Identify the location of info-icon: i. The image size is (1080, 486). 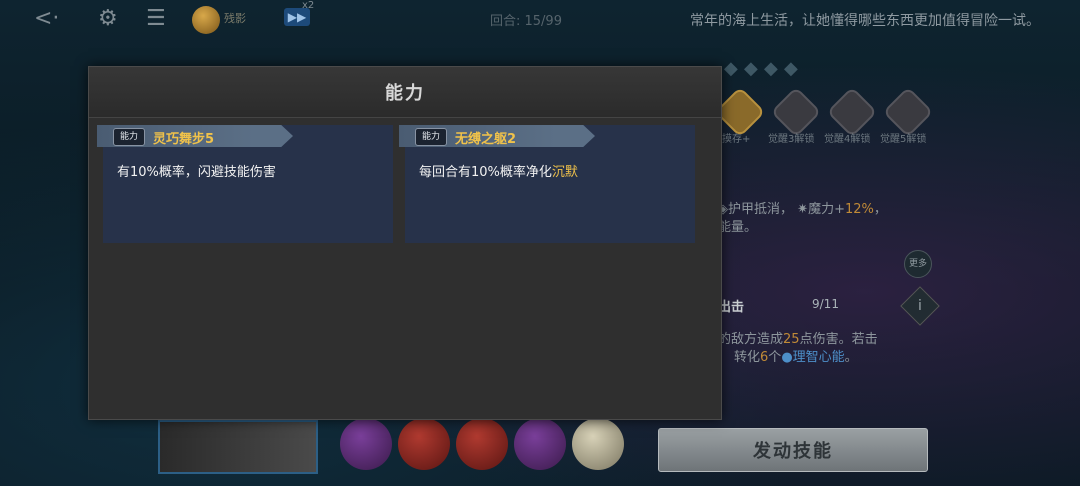
(920, 306).